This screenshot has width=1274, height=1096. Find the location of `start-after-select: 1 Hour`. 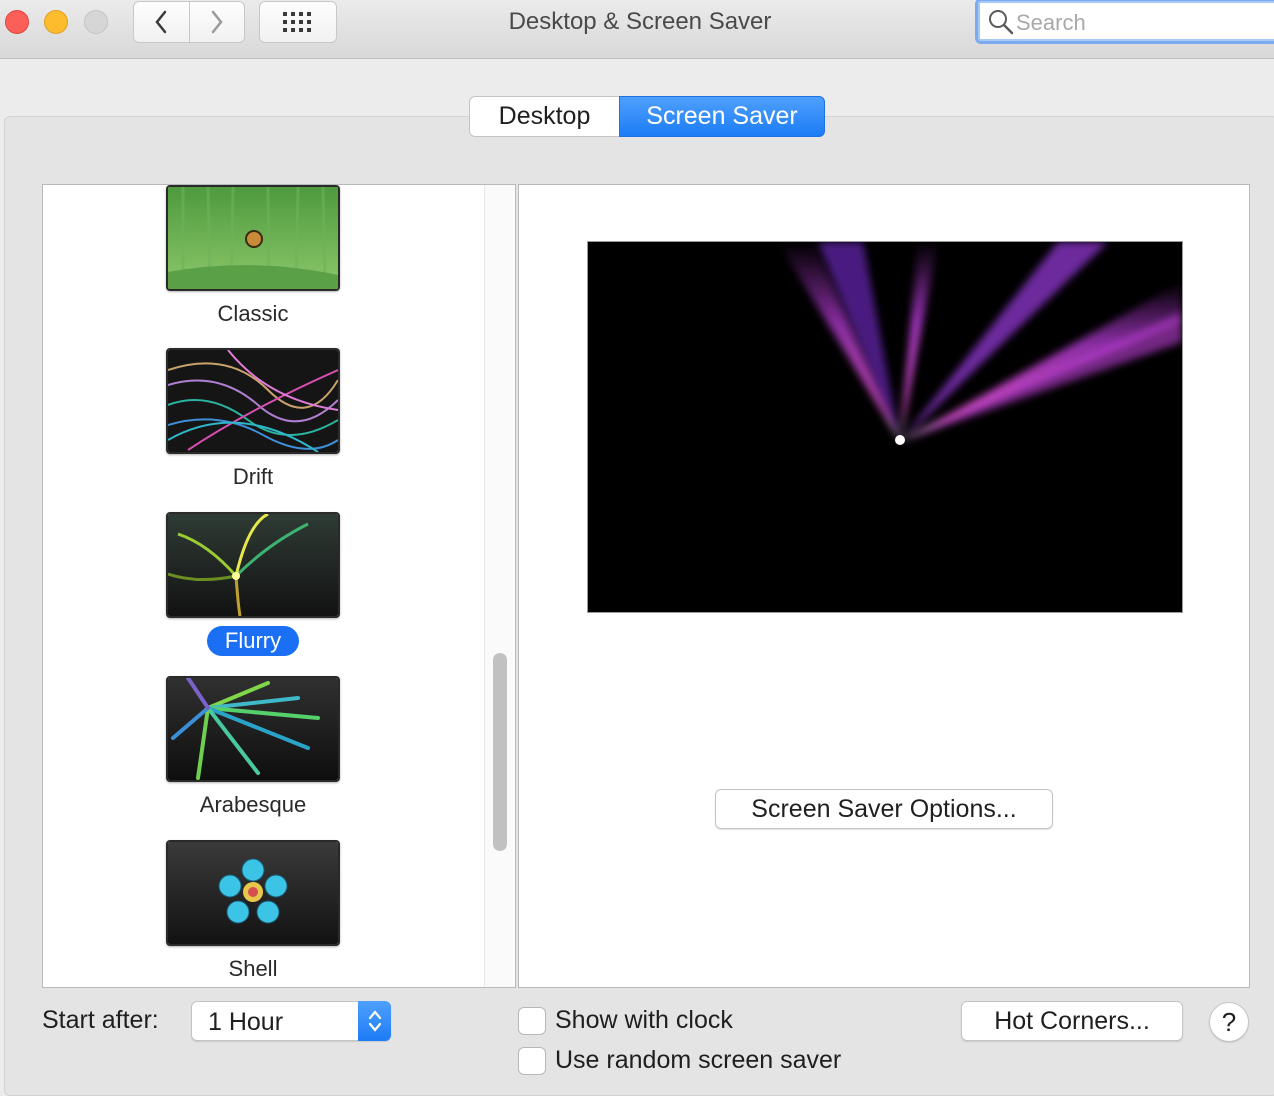

start-after-select: 1 Hour is located at coordinates (291, 1021).